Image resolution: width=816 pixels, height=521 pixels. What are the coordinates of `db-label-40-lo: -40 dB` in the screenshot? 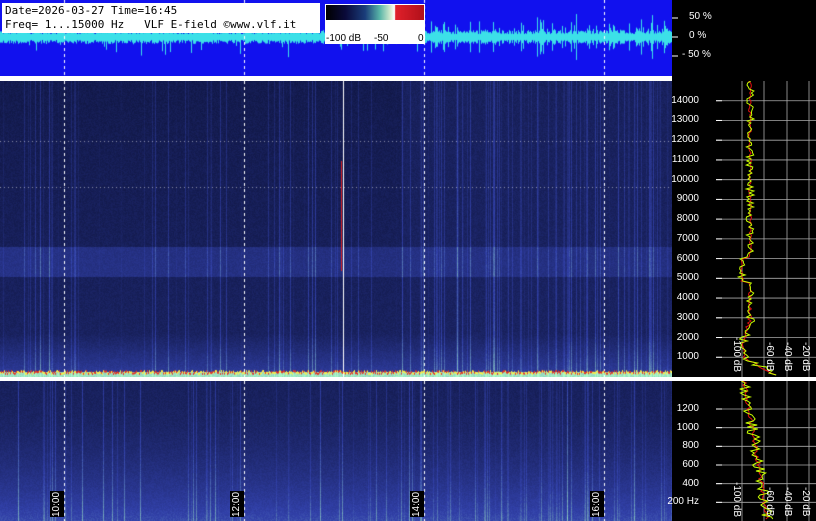 It's located at (787, 502).